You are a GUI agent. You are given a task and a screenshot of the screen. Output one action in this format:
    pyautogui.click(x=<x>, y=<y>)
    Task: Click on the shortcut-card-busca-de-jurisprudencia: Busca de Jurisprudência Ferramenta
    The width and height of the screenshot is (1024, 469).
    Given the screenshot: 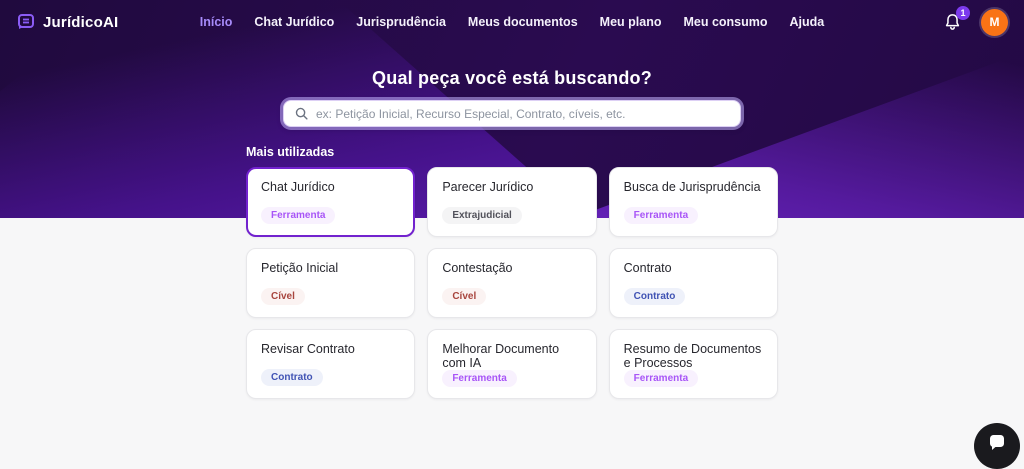 What is the action you would take?
    pyautogui.click(x=693, y=202)
    